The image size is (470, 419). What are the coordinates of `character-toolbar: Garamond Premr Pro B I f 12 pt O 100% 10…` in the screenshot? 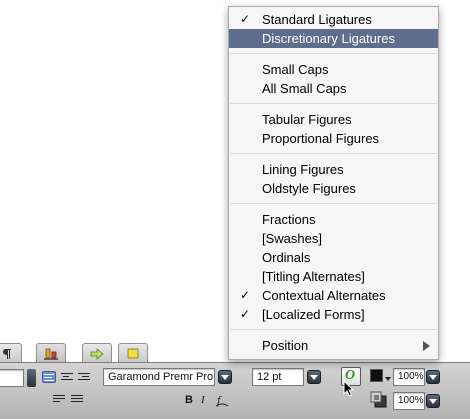 It's located at (235, 390).